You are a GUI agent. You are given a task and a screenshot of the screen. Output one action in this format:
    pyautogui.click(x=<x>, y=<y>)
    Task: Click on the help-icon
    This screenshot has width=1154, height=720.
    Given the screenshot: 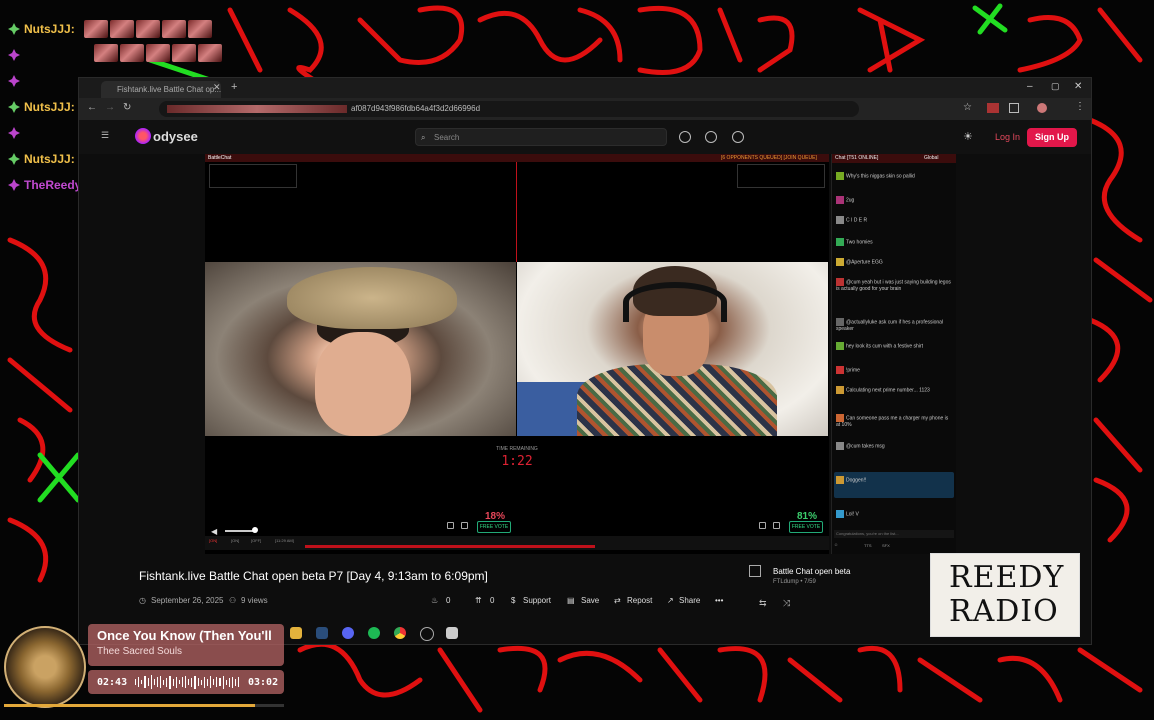 What is the action you would take?
    pyautogui.click(x=738, y=137)
    